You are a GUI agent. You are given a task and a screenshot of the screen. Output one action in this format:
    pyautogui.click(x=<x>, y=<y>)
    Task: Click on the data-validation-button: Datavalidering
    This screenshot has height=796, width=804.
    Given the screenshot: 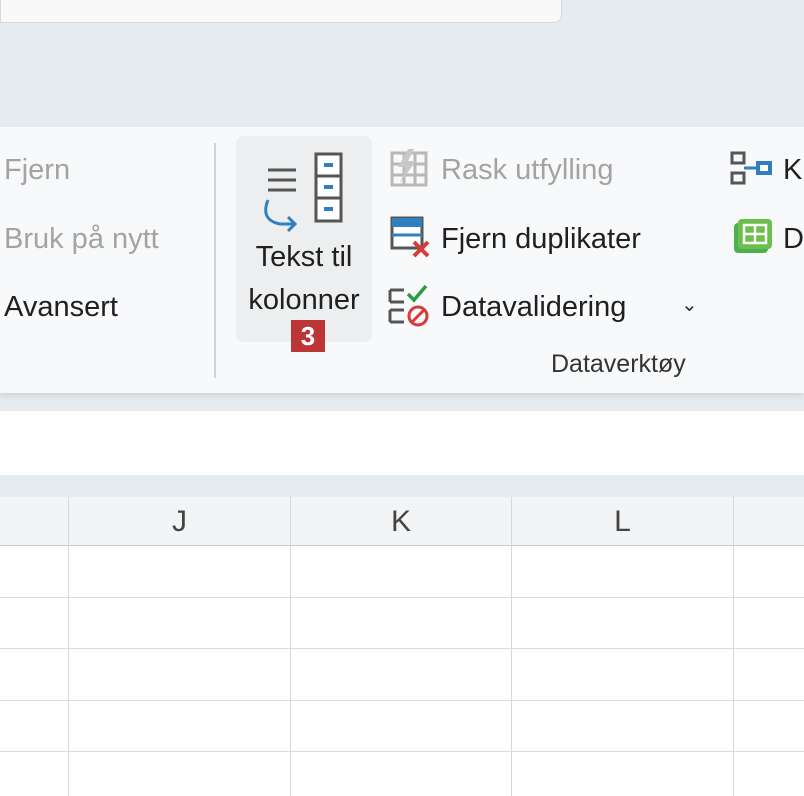 What is the action you would take?
    pyautogui.click(x=533, y=307)
    